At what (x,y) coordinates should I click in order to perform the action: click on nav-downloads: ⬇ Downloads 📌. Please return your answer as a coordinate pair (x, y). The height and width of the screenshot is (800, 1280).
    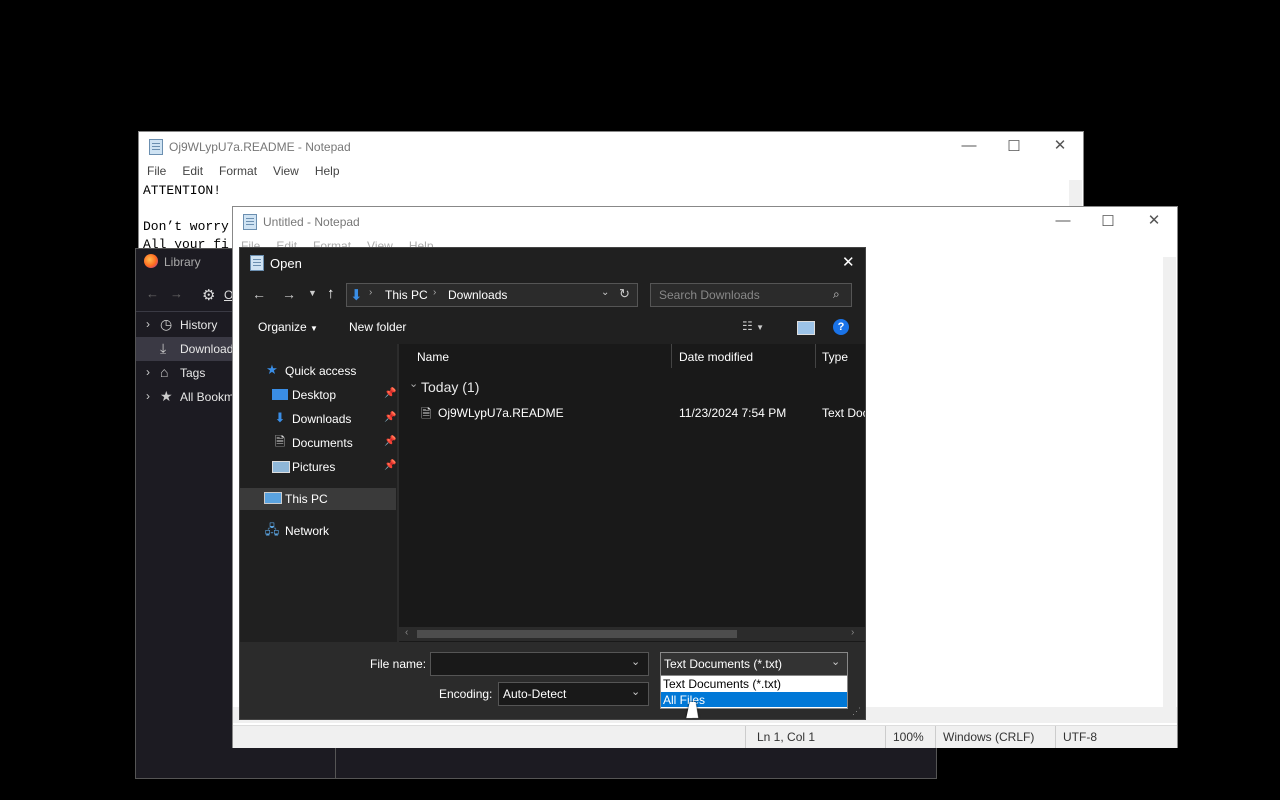
    Looking at the image, I should click on (318, 419).